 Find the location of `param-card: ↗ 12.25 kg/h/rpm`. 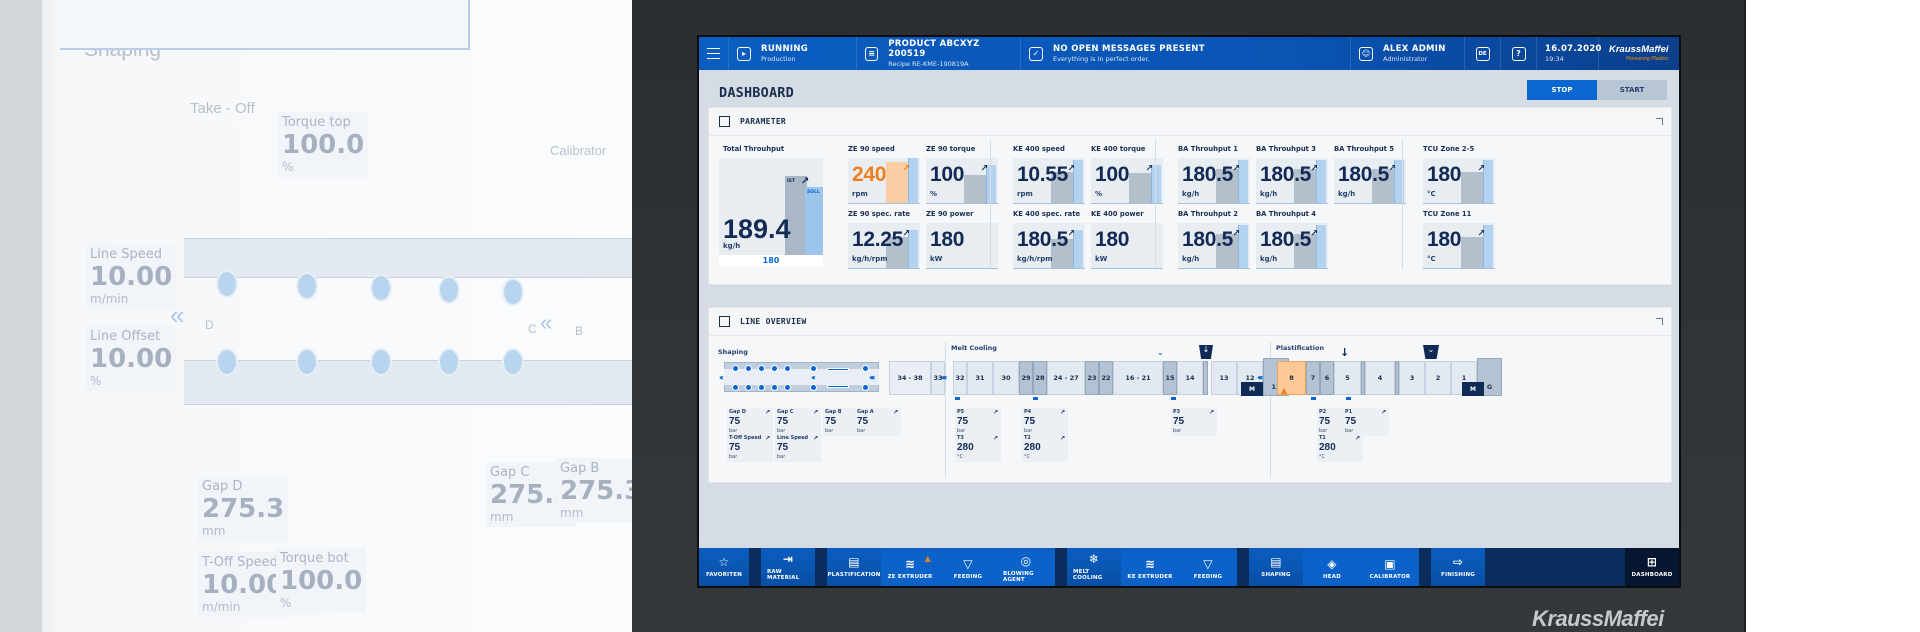

param-card: ↗ 12.25 kg/h/rpm is located at coordinates (884, 246).